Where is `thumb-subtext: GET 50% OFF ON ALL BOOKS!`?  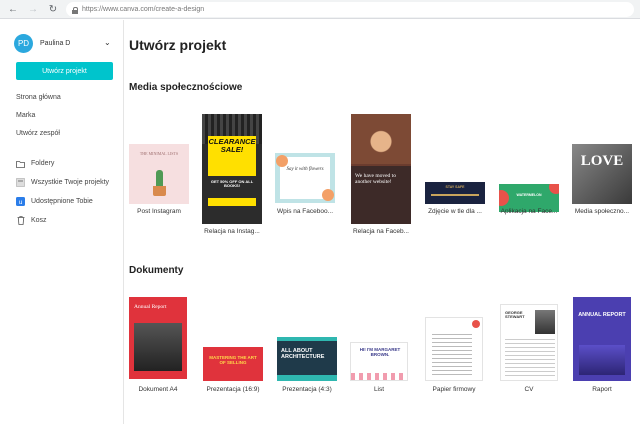 thumb-subtext: GET 50% OFF ON ALL BOOKS! is located at coordinates (232, 184).